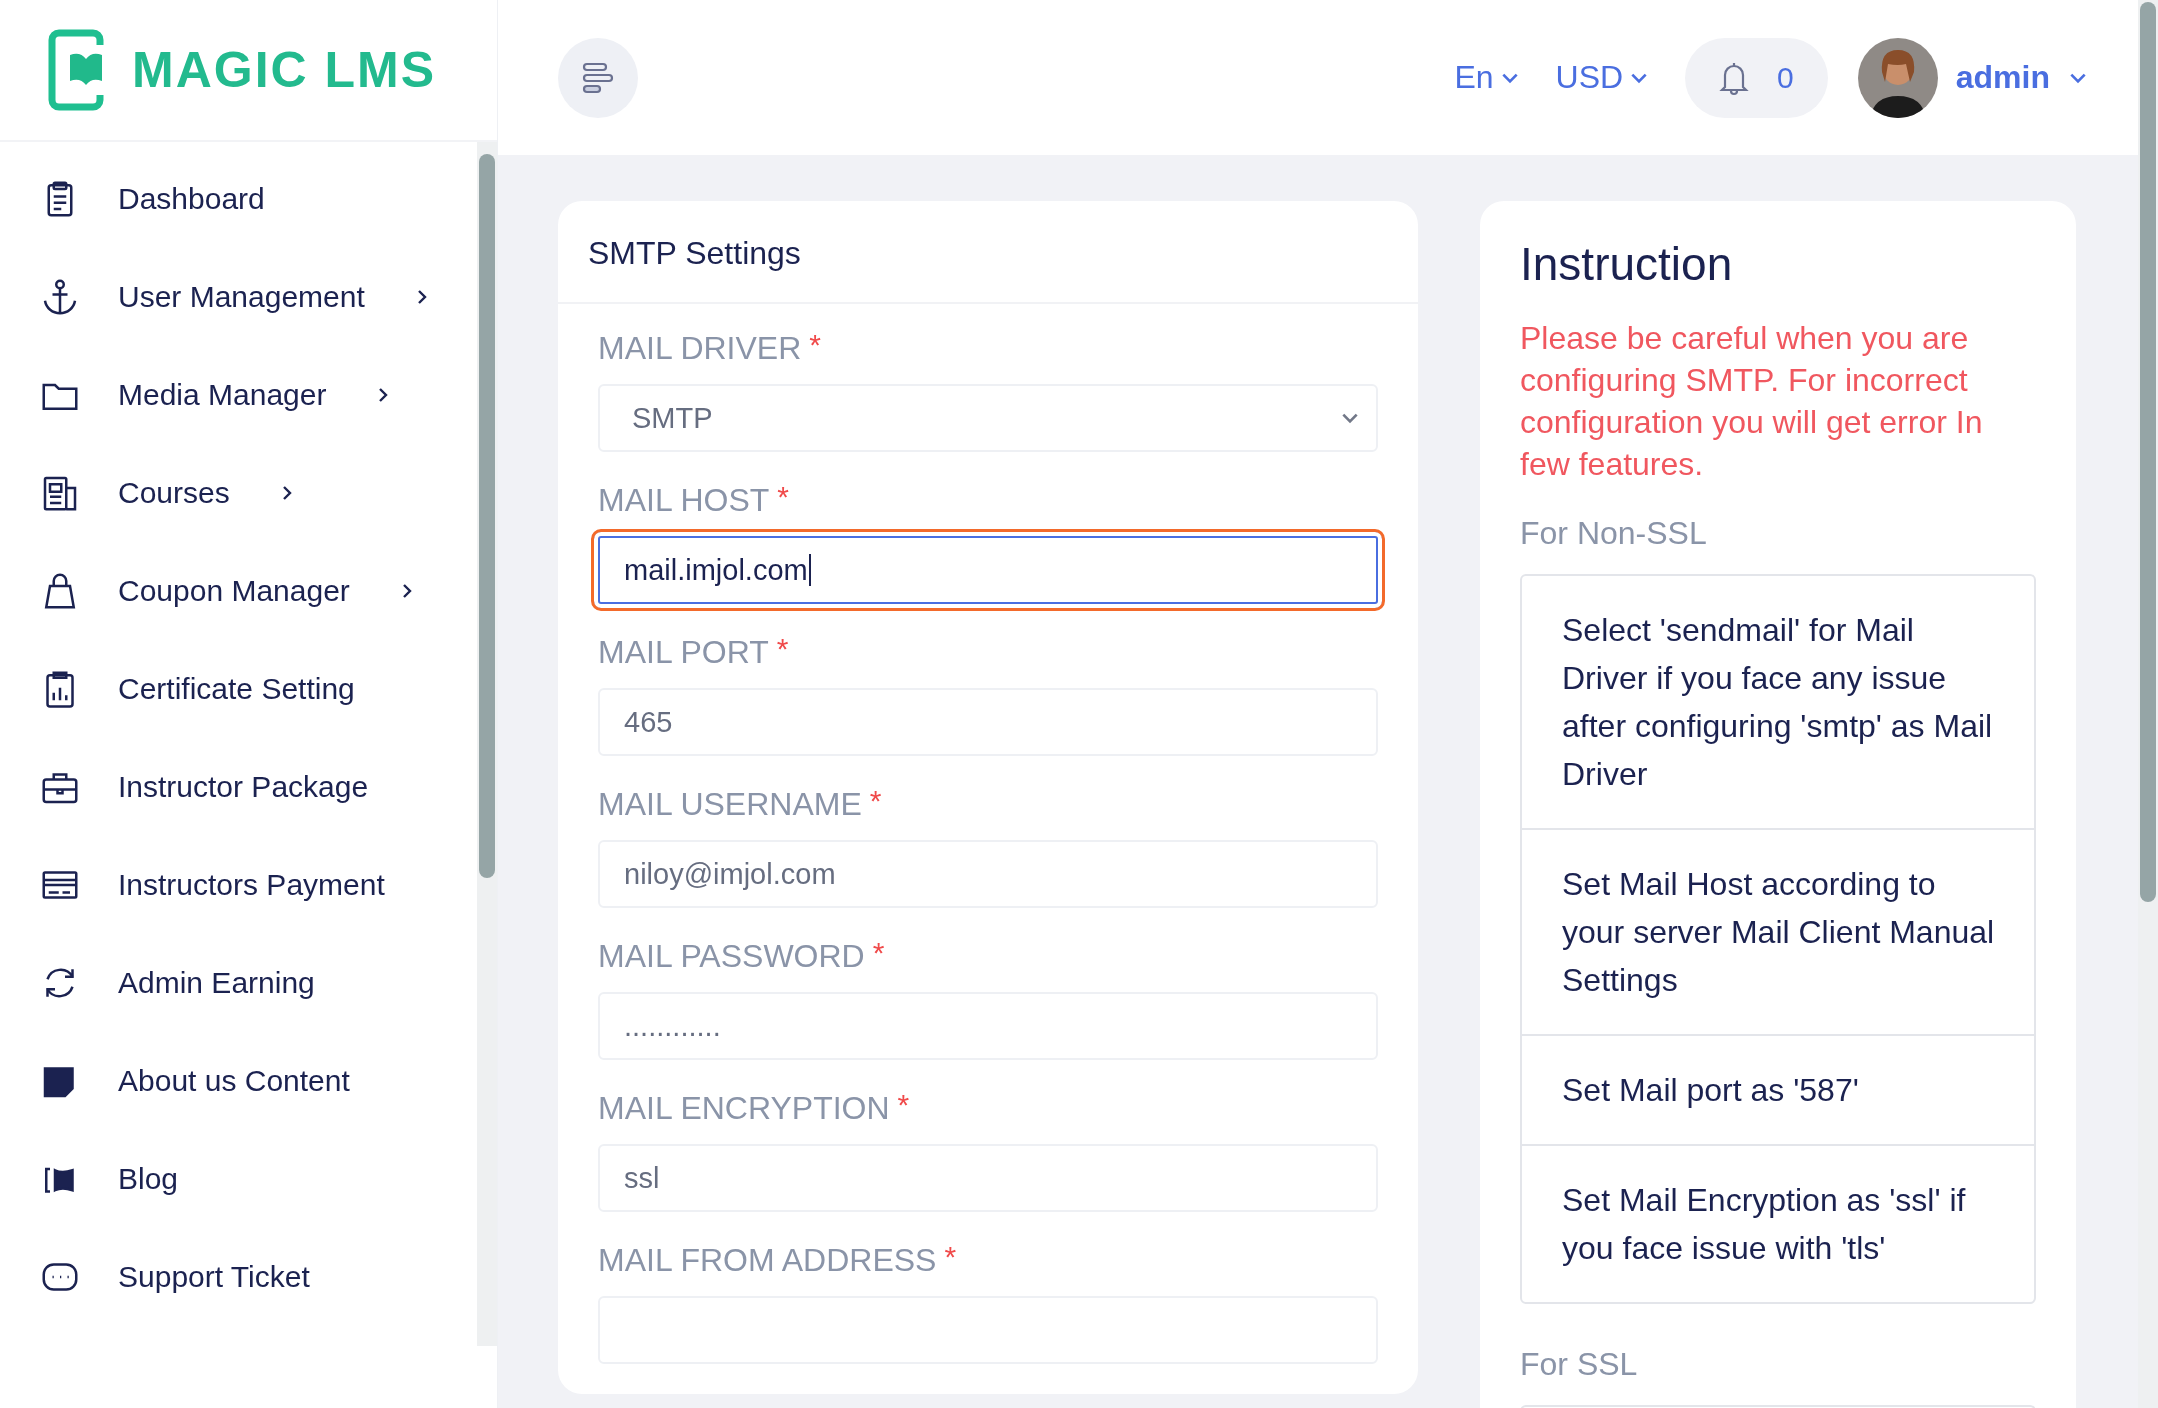 The height and width of the screenshot is (1408, 2158). I want to click on card-title: SMTP Settings, so click(988, 252).